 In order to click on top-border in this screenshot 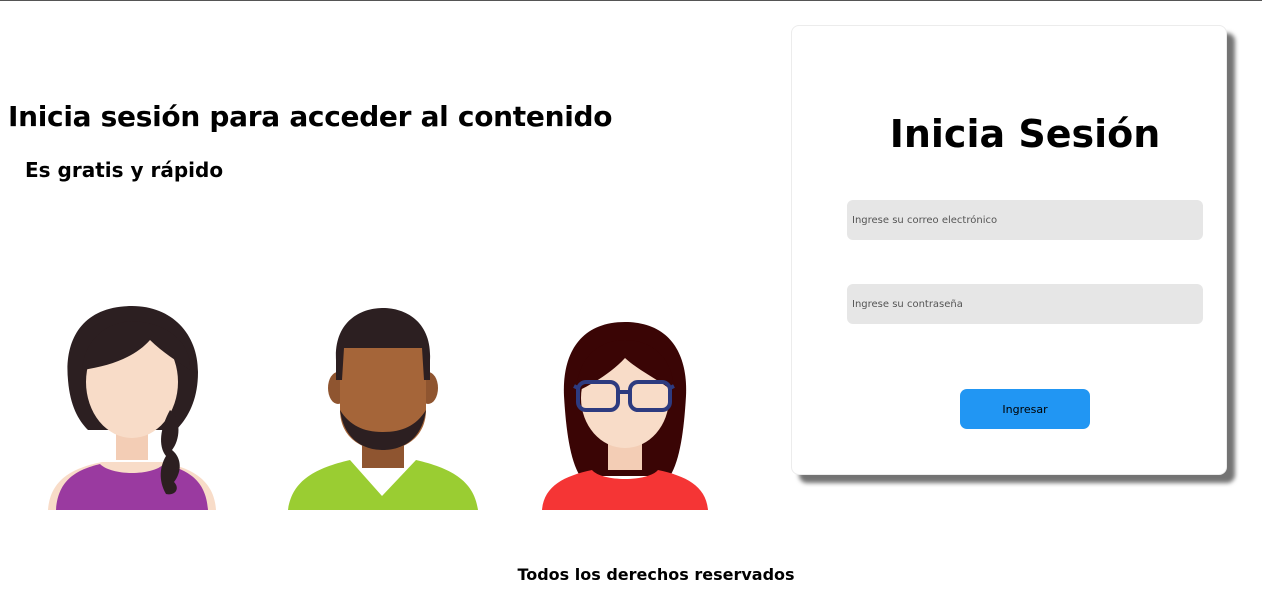, I will do `click(631, 0)`.